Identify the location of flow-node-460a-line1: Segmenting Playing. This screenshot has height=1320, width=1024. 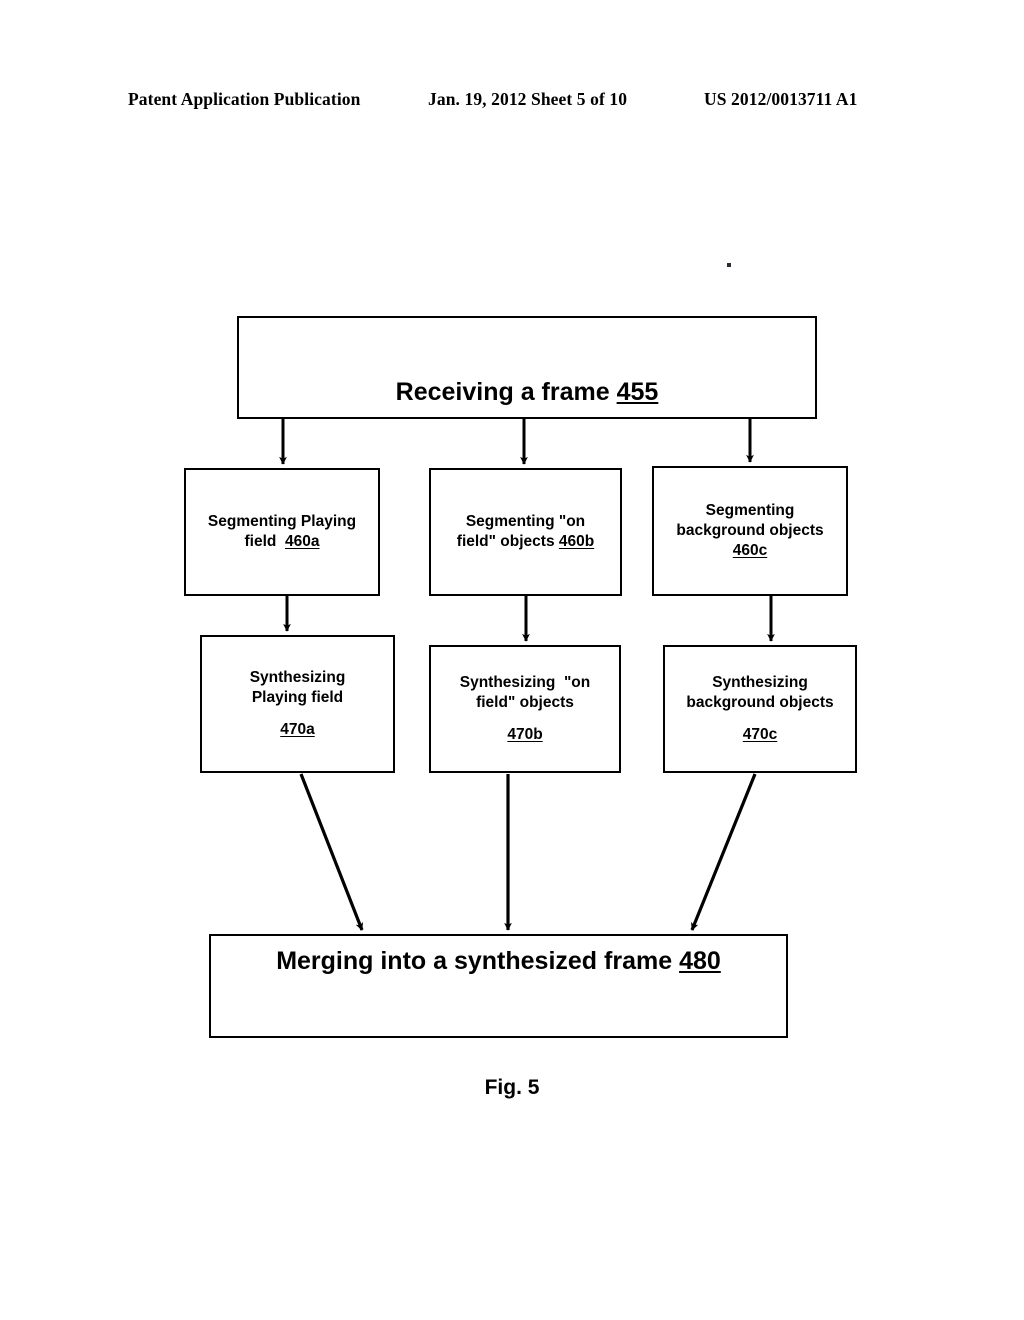
(282, 522).